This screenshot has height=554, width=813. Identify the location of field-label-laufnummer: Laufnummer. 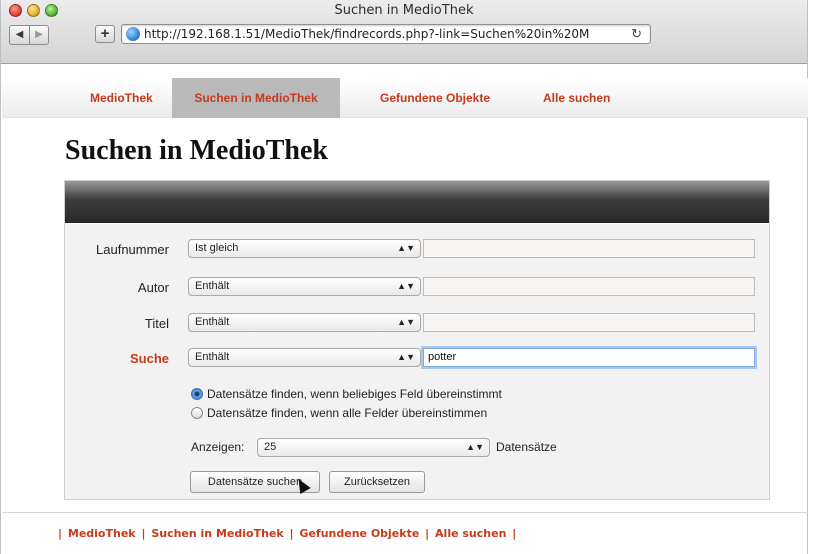
(132, 249).